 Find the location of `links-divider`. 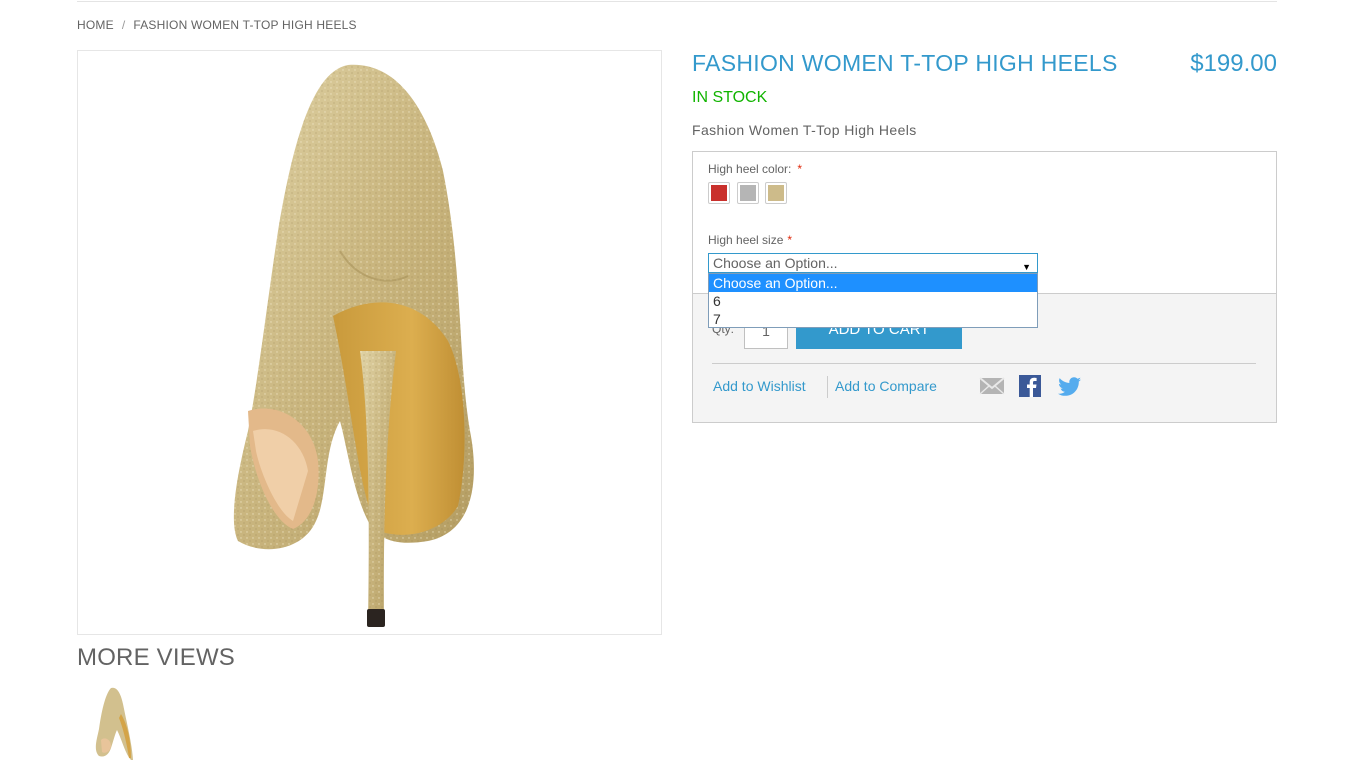

links-divider is located at coordinates (984, 363).